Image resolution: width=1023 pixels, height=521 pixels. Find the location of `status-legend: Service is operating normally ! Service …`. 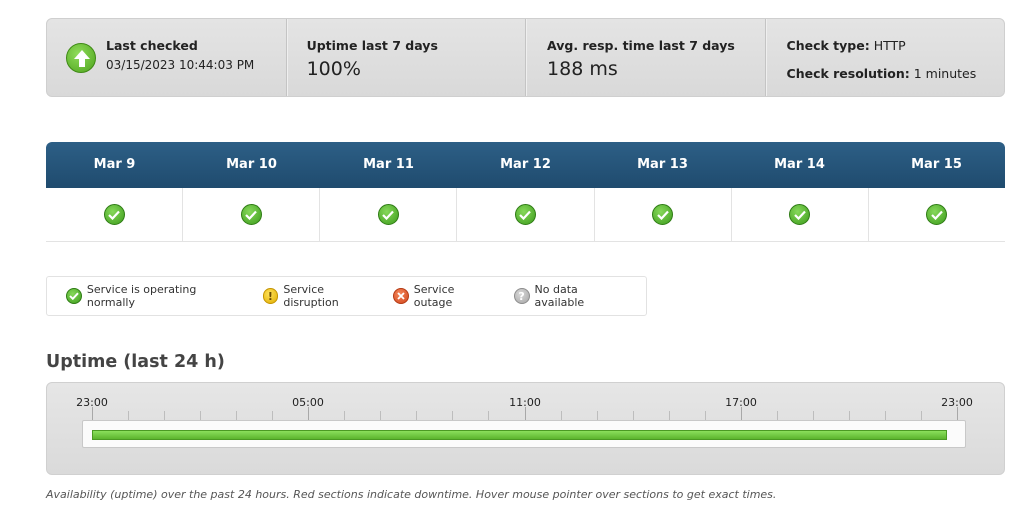

status-legend: Service is operating normally ! Service … is located at coordinates (346, 296).